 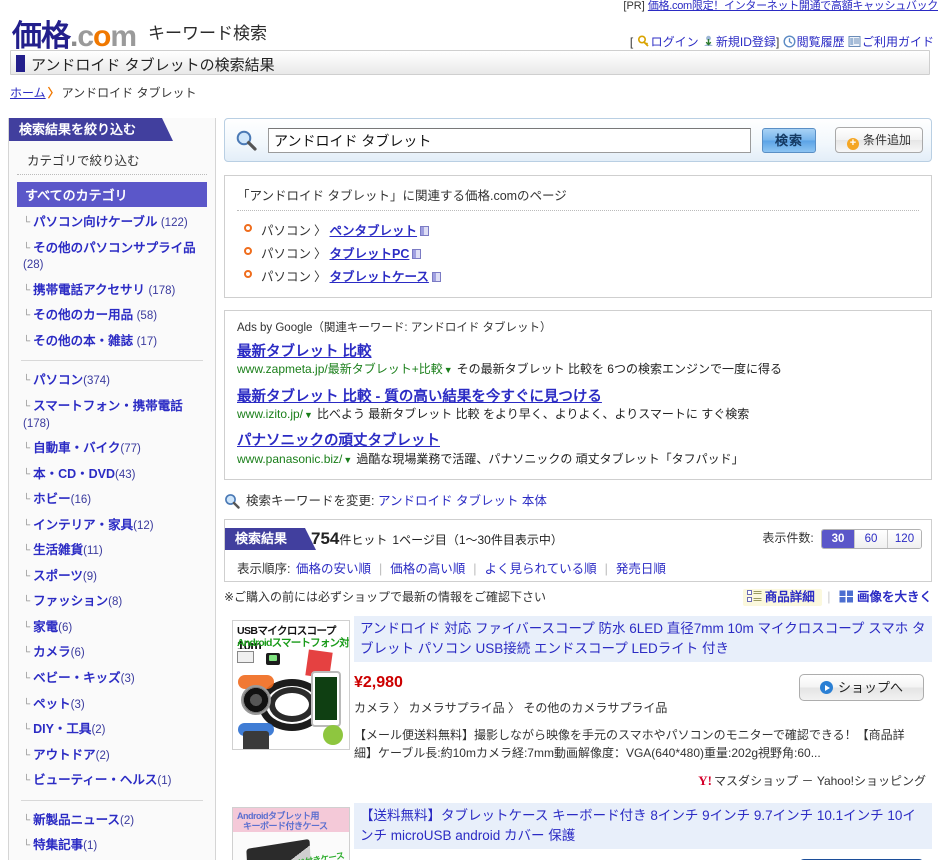 What do you see at coordinates (62, 729) in the screenshot?
I see `sidebar-item-label: DIY・工具` at bounding box center [62, 729].